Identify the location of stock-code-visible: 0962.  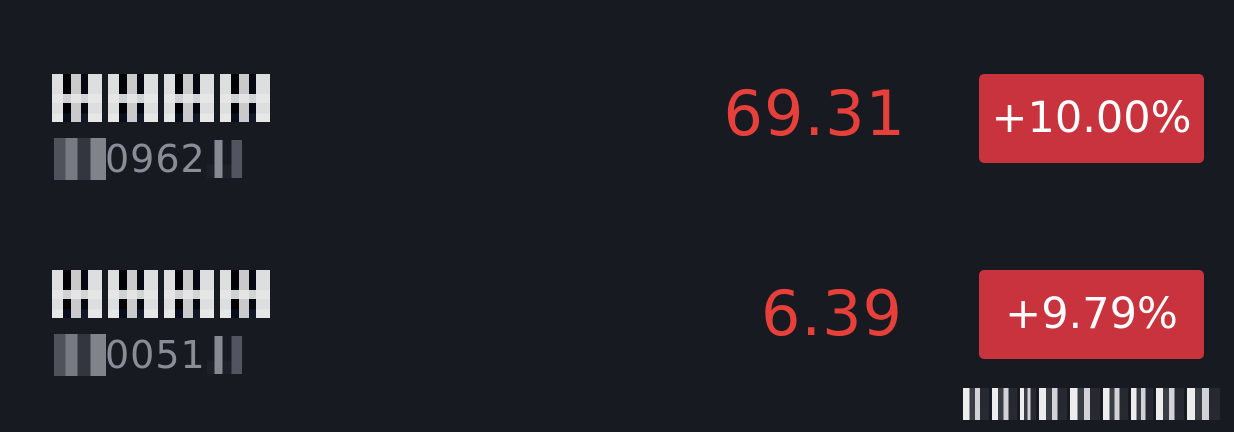
(155, 159).